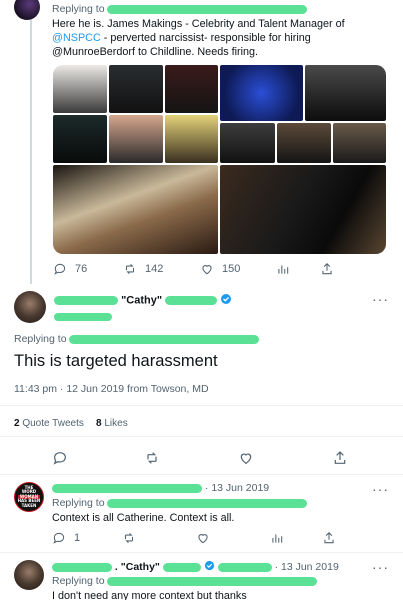 This screenshot has height=600, width=403. Describe the element at coordinates (143, 300) in the screenshot. I see `author-name: "Cathy"` at that location.